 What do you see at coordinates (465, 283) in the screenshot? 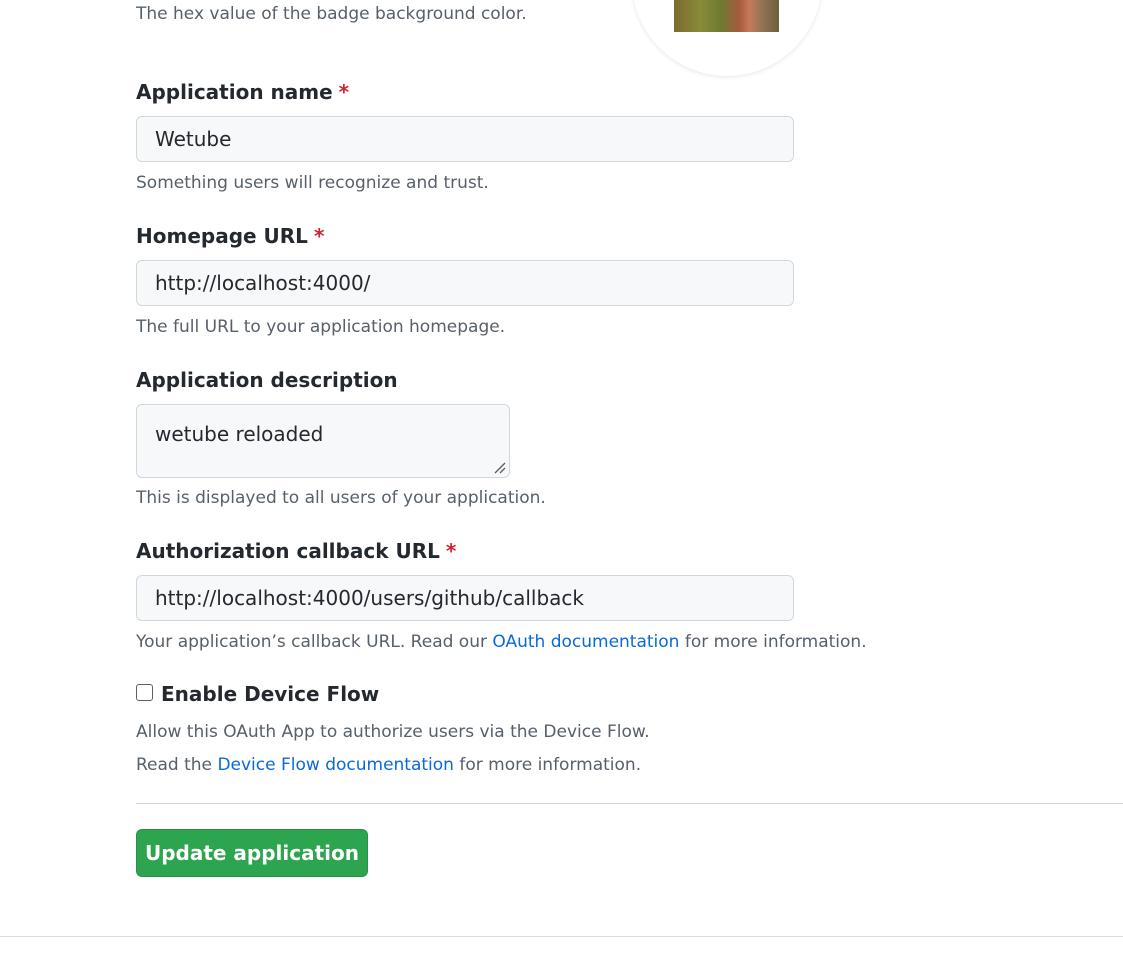
I see `homepage-url-input` at bounding box center [465, 283].